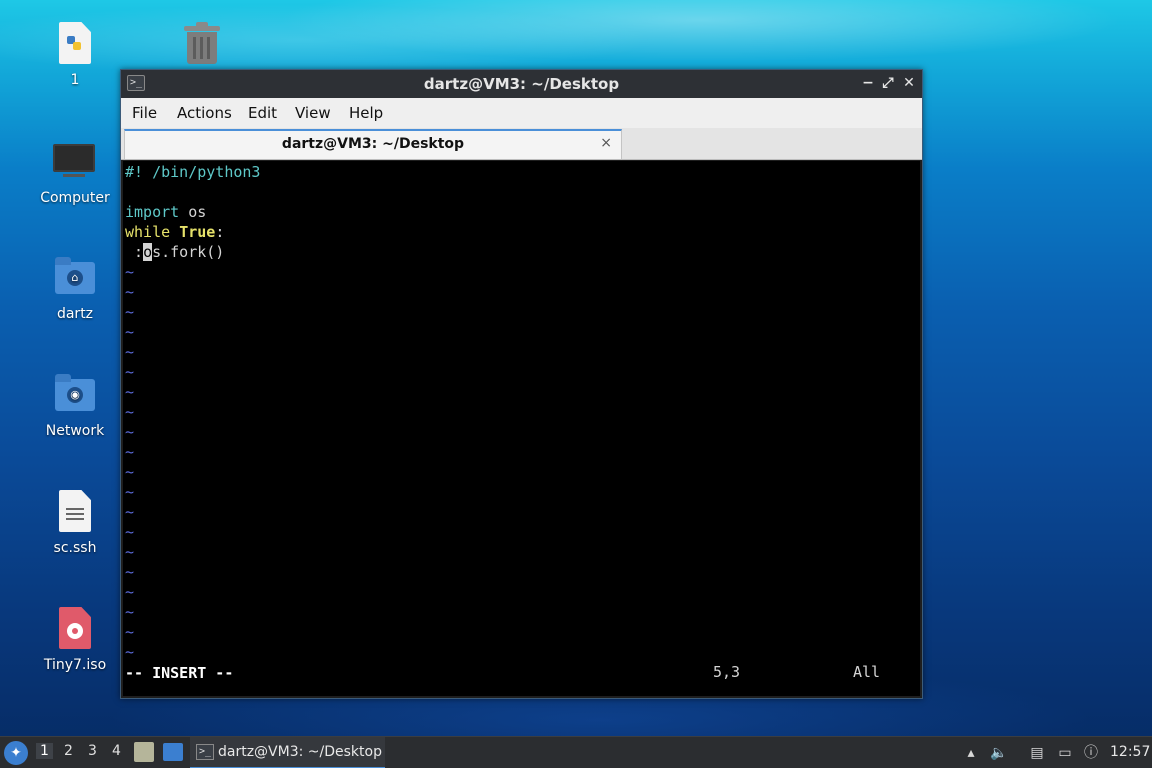 This screenshot has width=1152, height=768. Describe the element at coordinates (16, 753) in the screenshot. I see `lxqt-start-icon: ✦` at that location.